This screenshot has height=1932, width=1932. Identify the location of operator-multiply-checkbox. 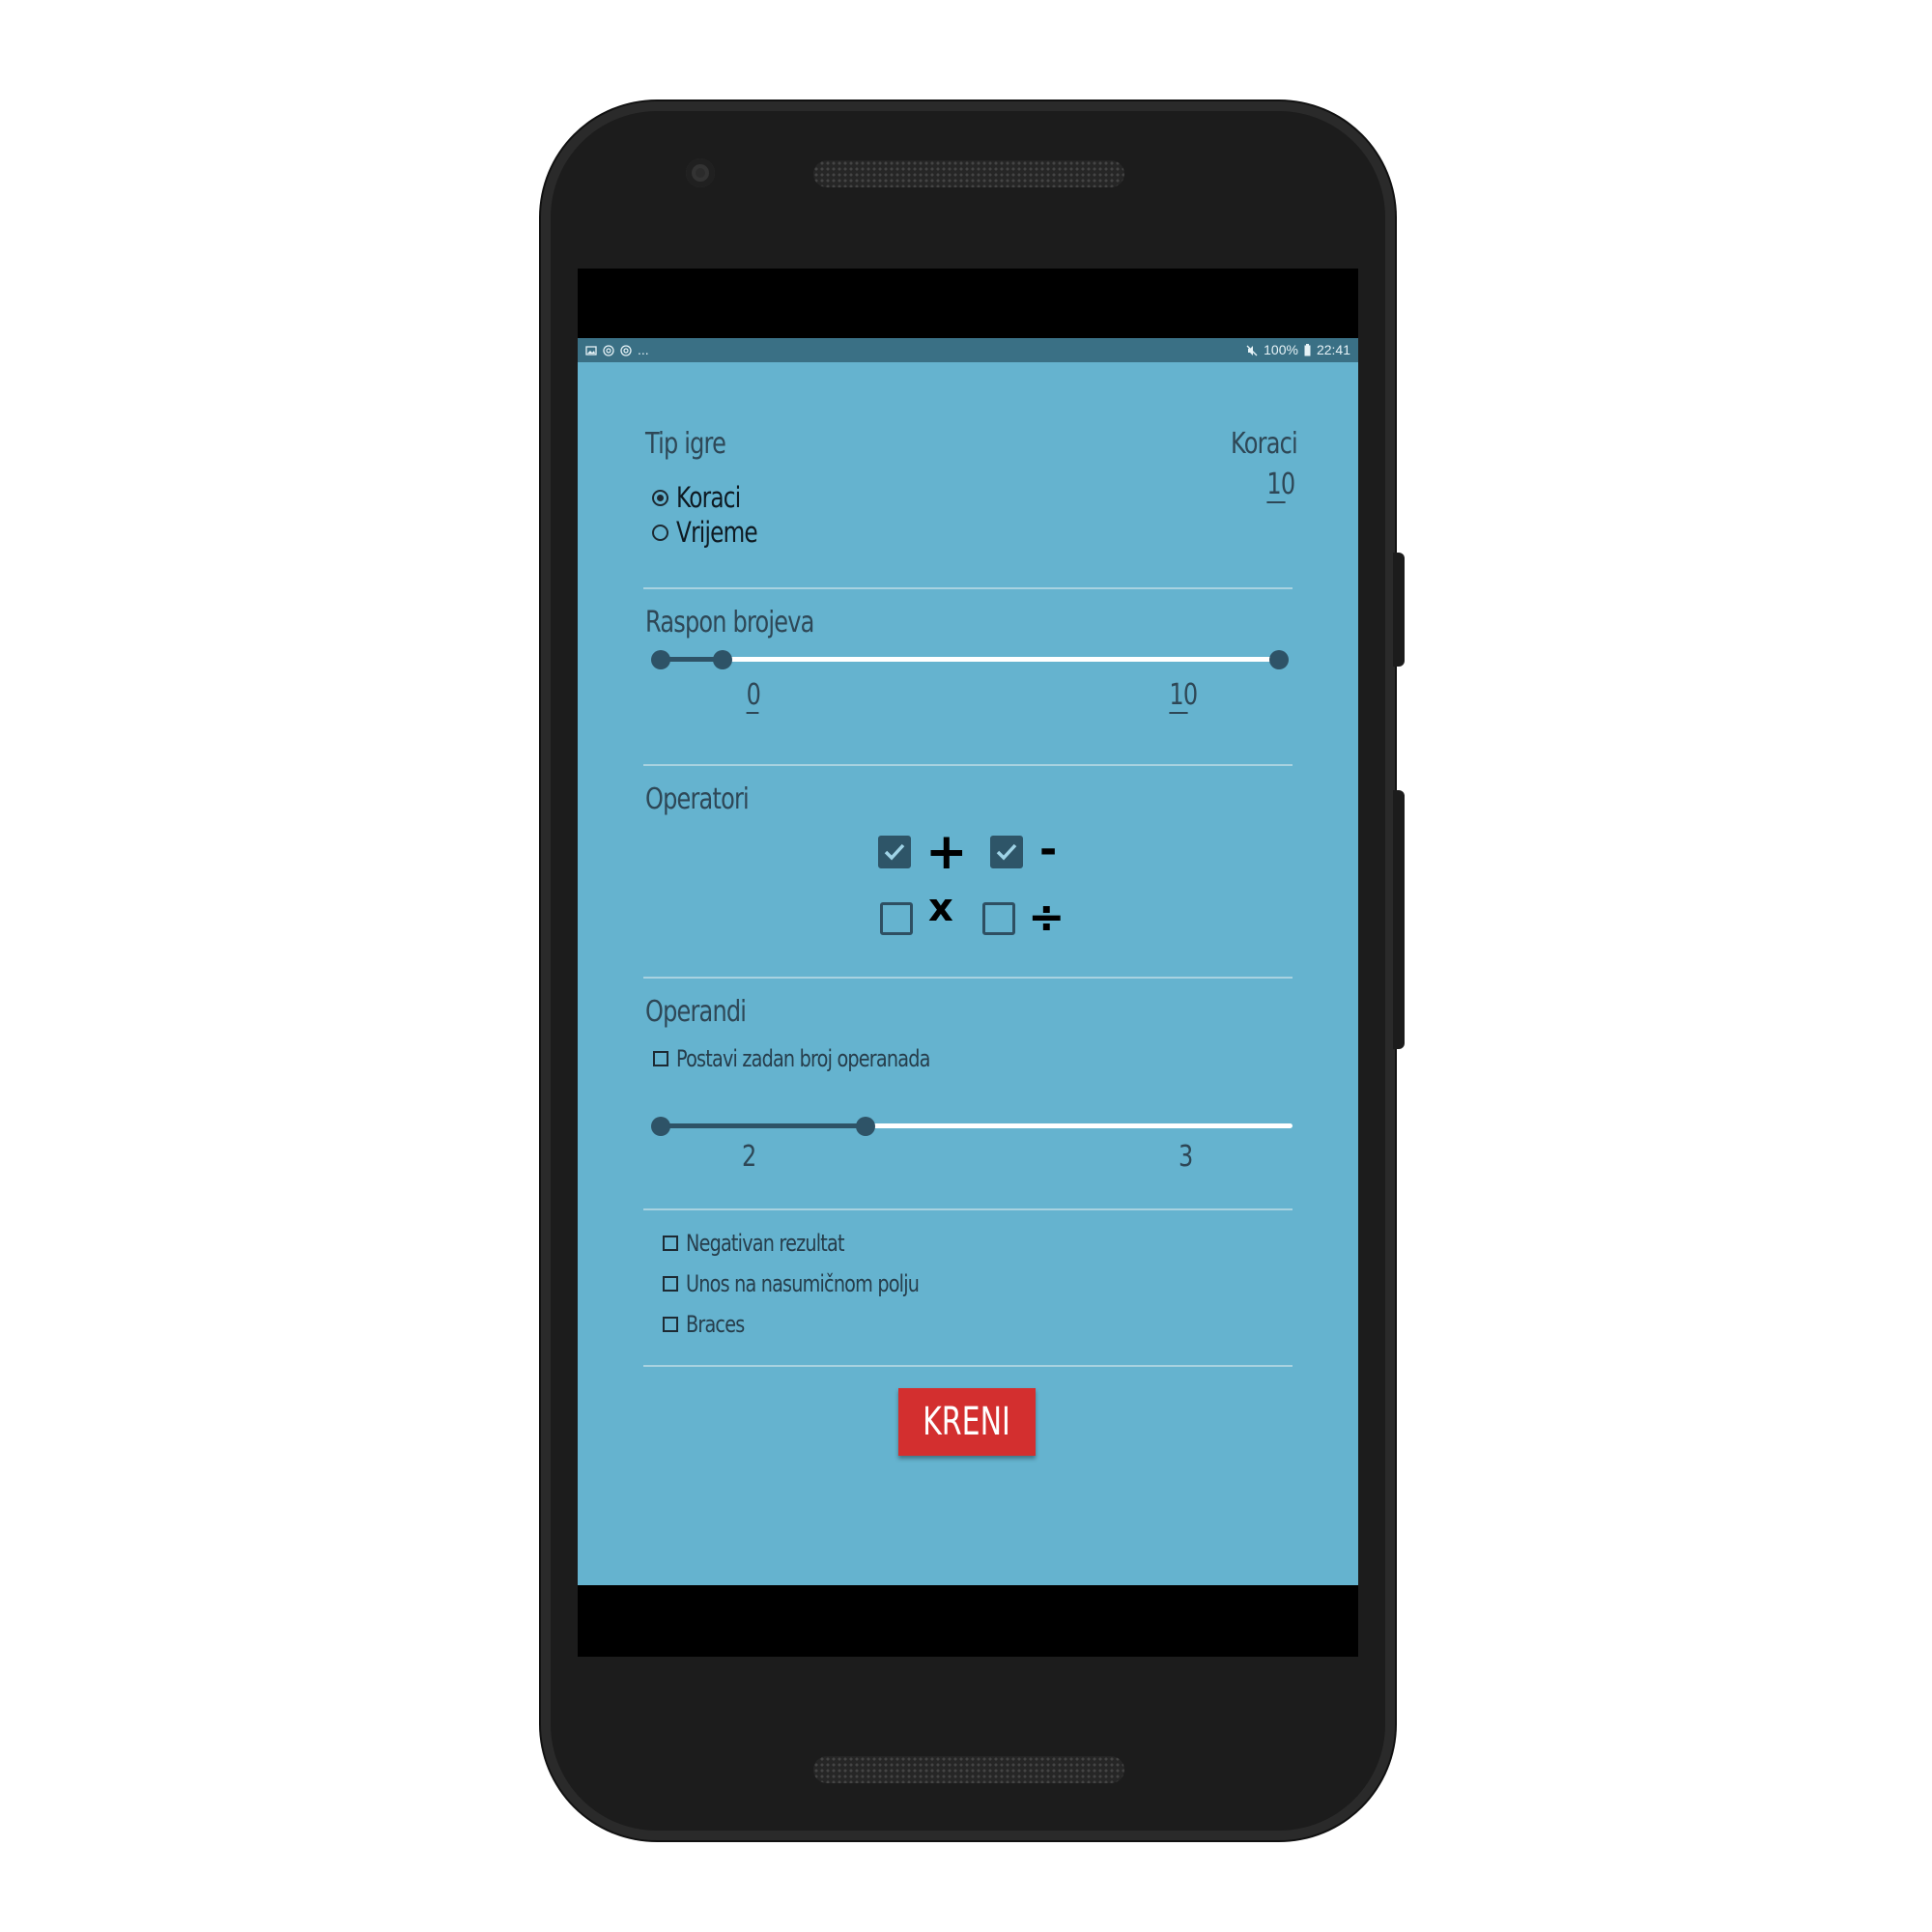
(896, 918).